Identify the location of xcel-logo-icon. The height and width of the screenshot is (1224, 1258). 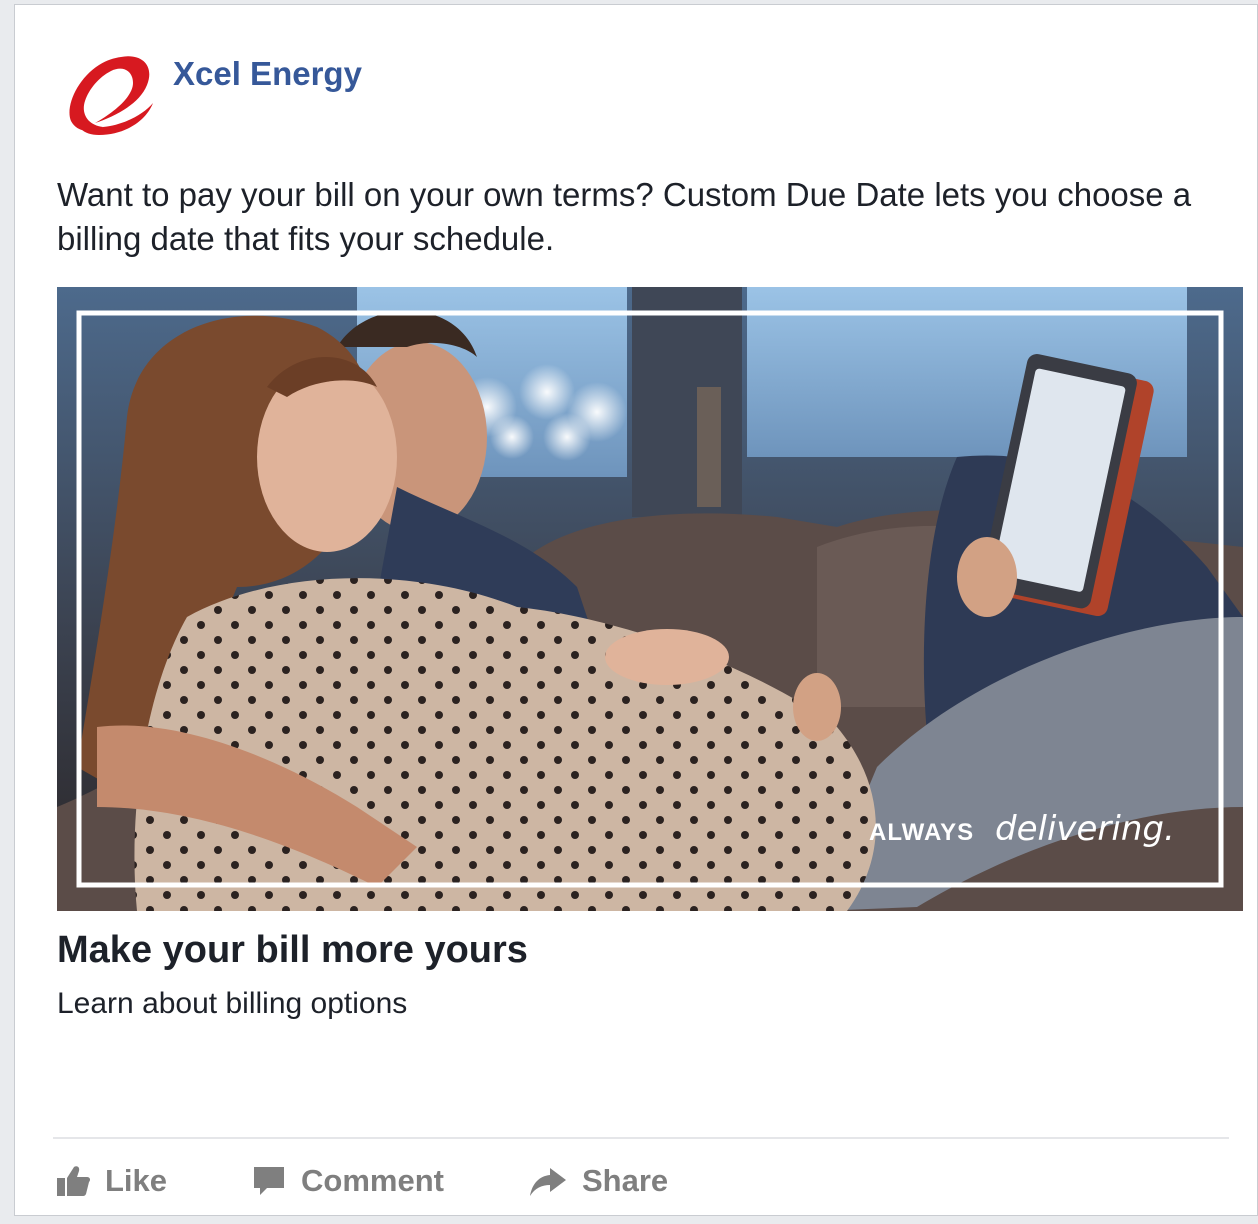
(111, 95).